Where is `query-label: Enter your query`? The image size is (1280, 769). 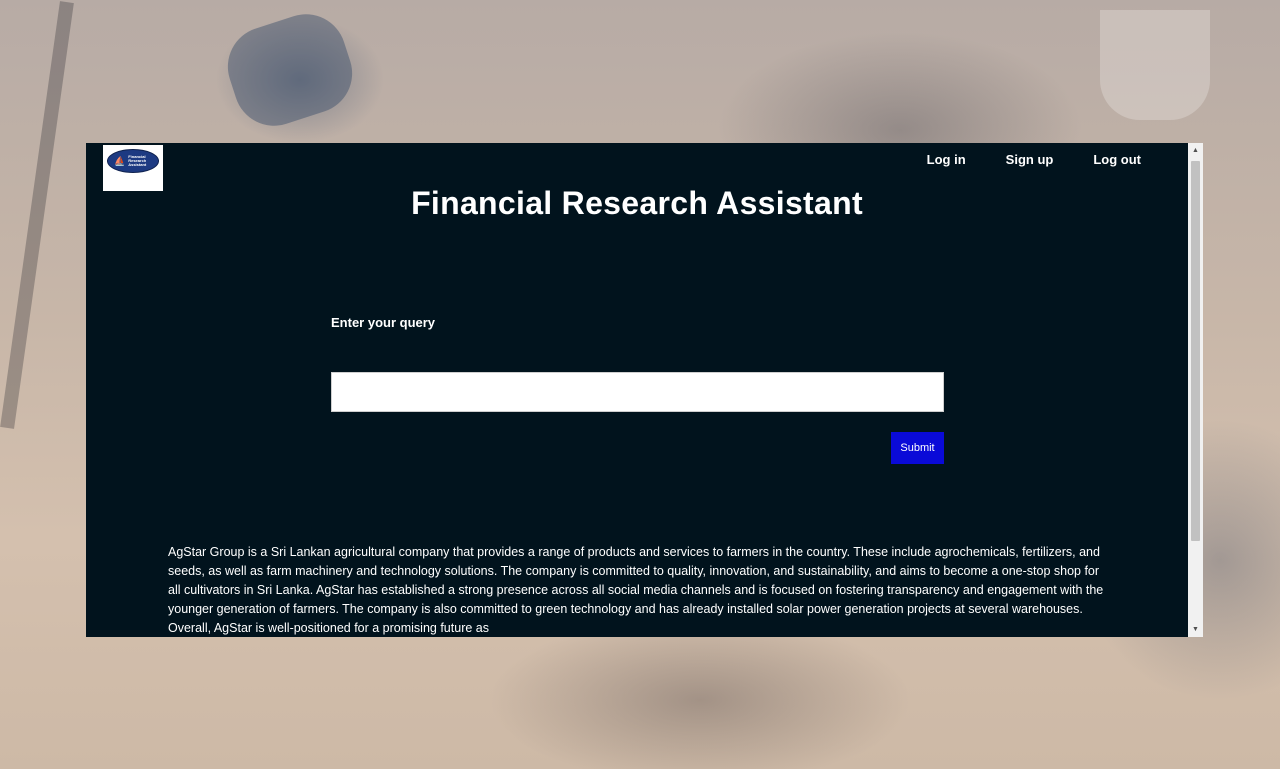 query-label: Enter your query is located at coordinates (383, 322).